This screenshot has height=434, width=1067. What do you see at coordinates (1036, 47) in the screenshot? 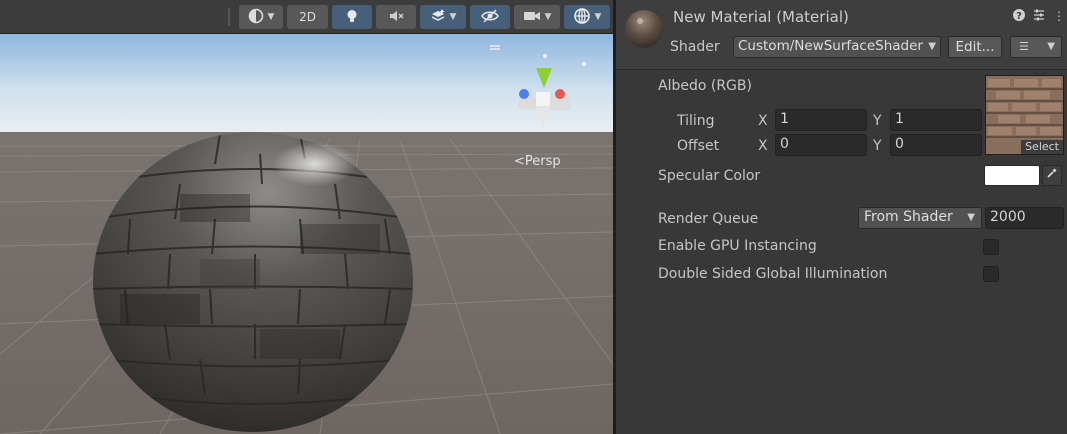
I see `list-menu-button: ☰ ▼` at bounding box center [1036, 47].